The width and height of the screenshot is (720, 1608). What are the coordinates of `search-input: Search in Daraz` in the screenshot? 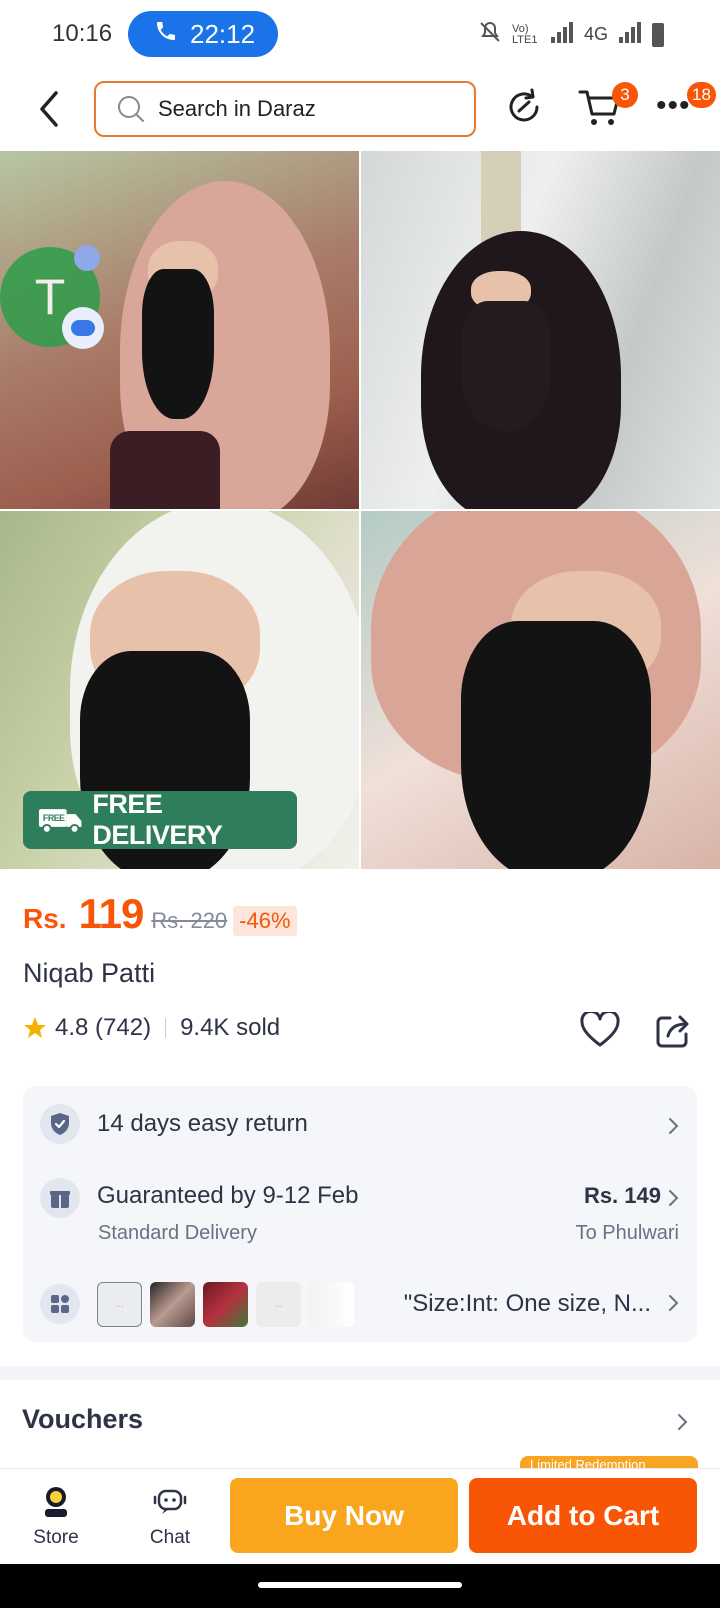 It's located at (285, 109).